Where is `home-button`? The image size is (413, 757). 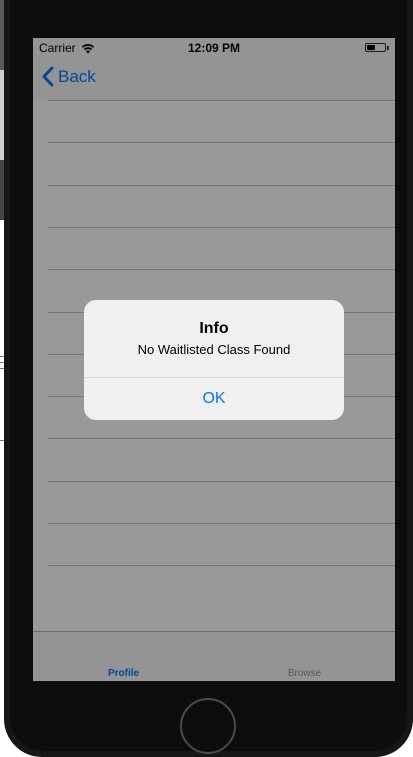 home-button is located at coordinates (208, 726).